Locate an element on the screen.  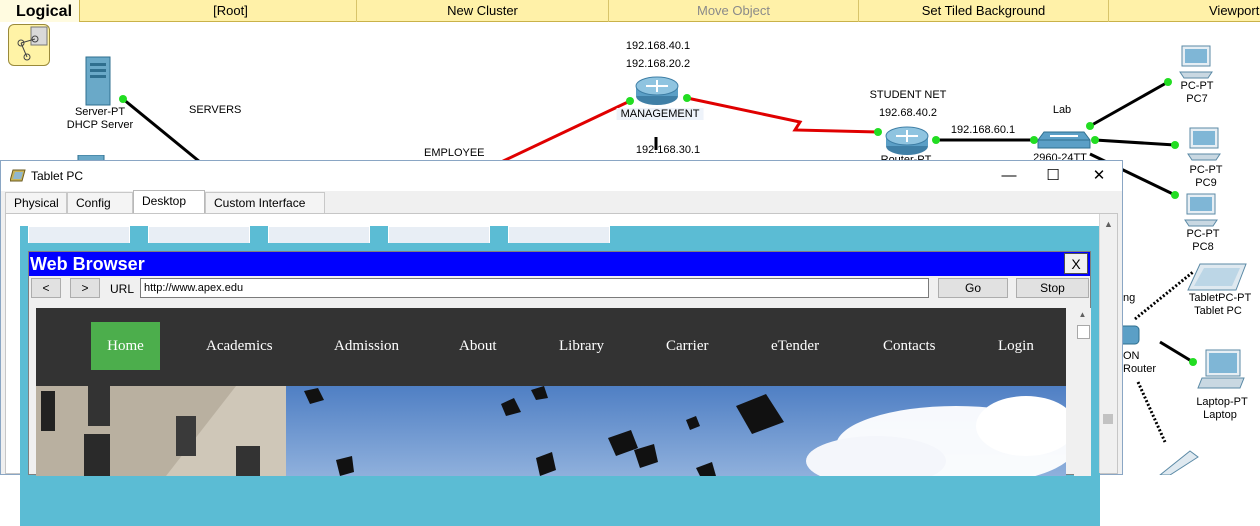
server-type-label: Server-PT is located at coordinates (100, 112).